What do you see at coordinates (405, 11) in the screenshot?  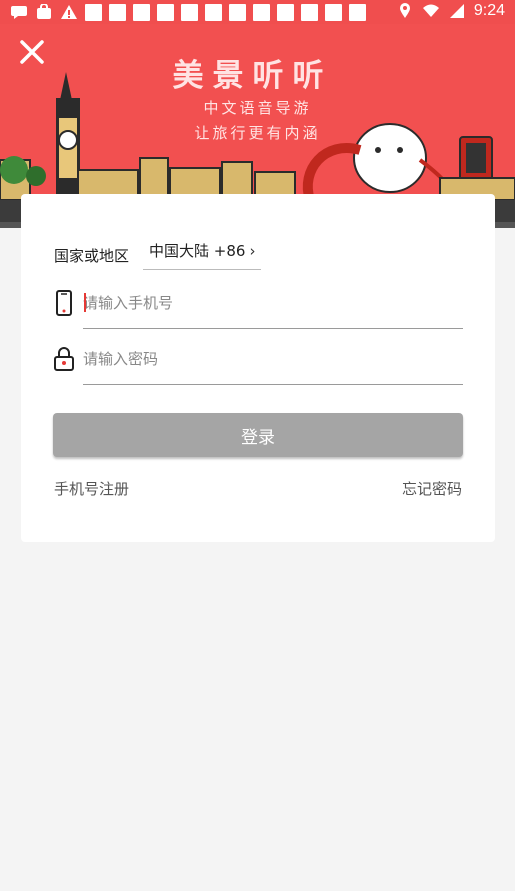 I see `location-icon` at bounding box center [405, 11].